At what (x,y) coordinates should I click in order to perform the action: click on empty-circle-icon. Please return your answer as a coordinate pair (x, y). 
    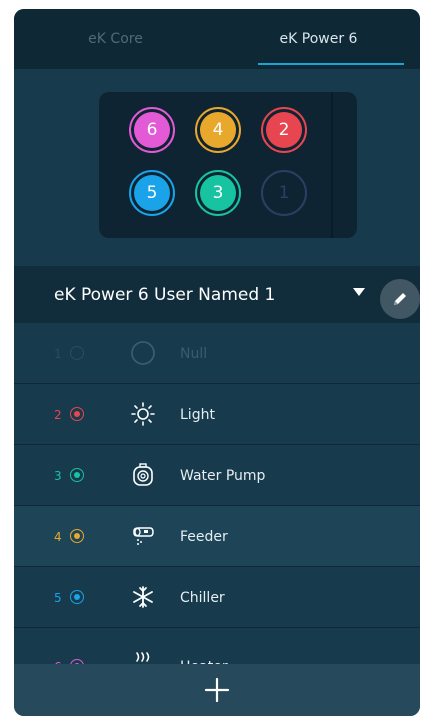
    Looking at the image, I should click on (143, 353).